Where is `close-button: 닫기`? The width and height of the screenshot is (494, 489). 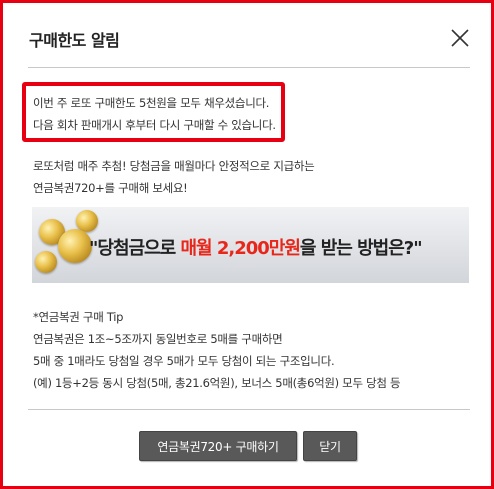
close-button: 닫기 is located at coordinates (330, 446).